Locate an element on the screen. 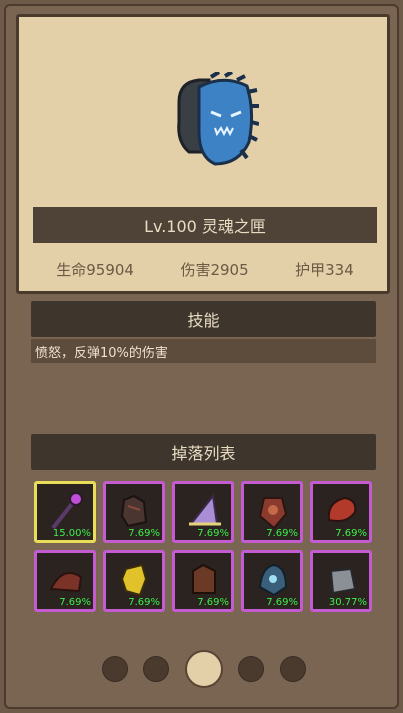 Image resolution: width=403 pixels, height=713 pixels. hood-icon is located at coordinates (66, 582).